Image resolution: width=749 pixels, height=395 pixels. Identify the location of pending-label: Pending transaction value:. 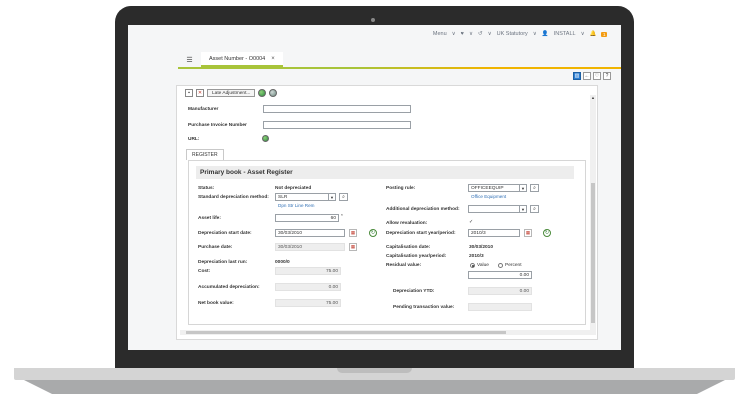
(424, 307).